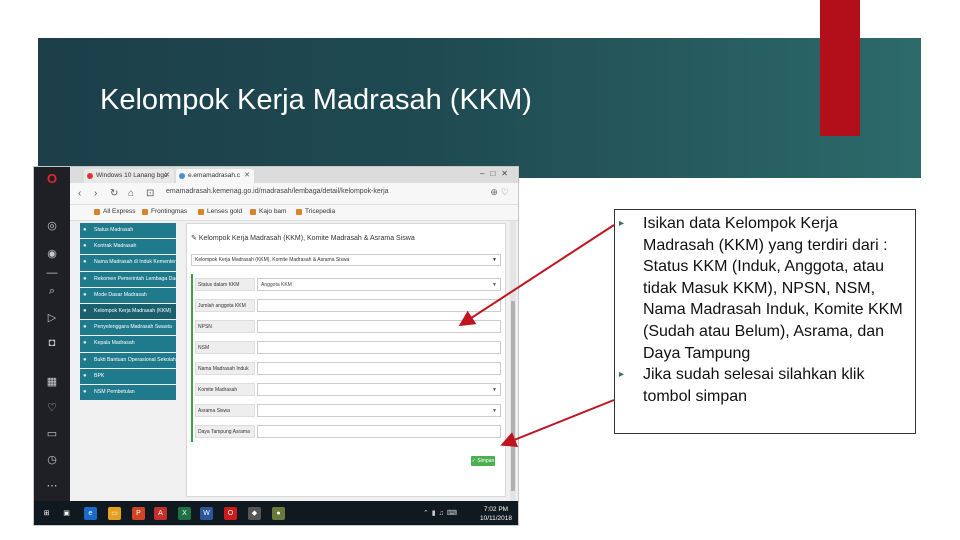  I want to click on form-row: Jumlah anggota KKM, so click(348, 305).